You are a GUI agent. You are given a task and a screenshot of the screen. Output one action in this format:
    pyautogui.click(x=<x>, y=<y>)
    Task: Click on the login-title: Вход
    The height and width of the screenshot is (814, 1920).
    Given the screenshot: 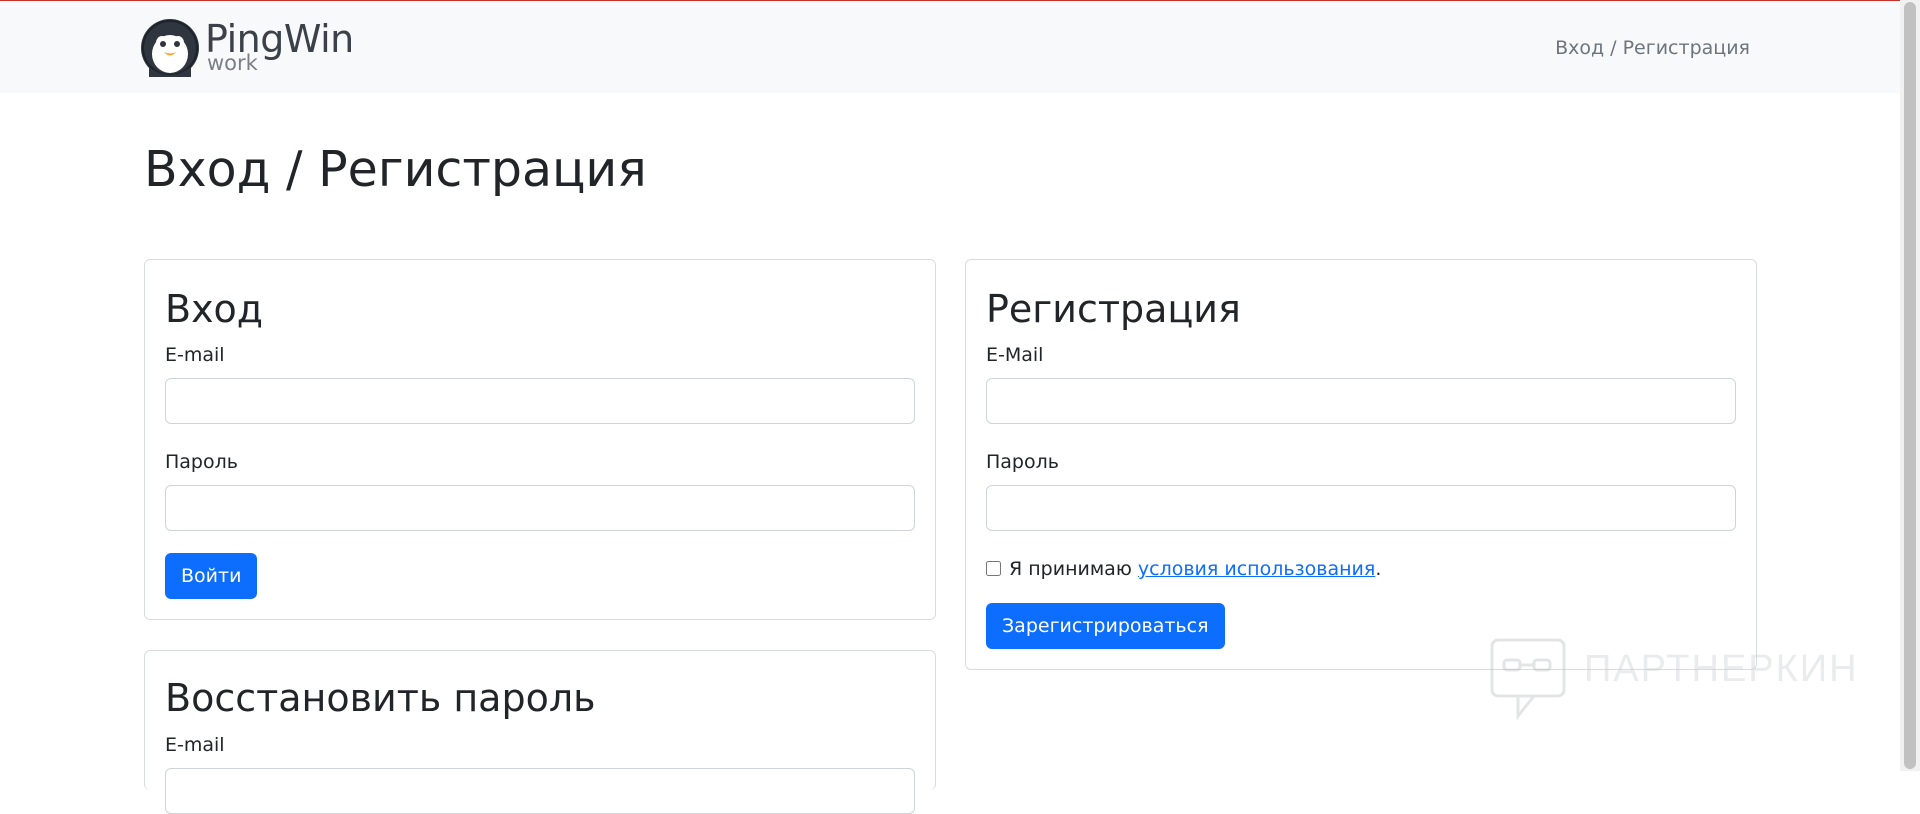 What is the action you would take?
    pyautogui.click(x=214, y=309)
    